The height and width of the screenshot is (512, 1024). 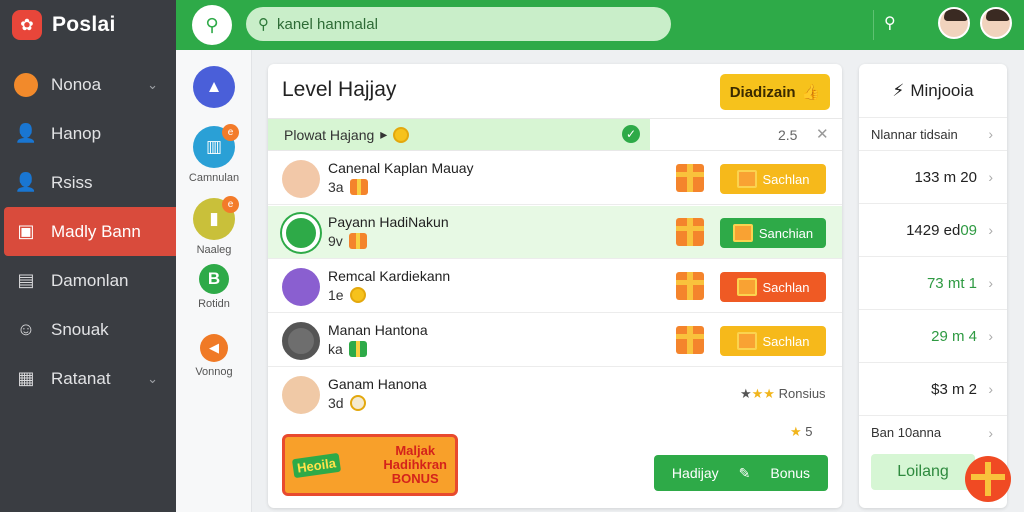 I want to click on row-value: 133 m 20, so click(x=945, y=177).